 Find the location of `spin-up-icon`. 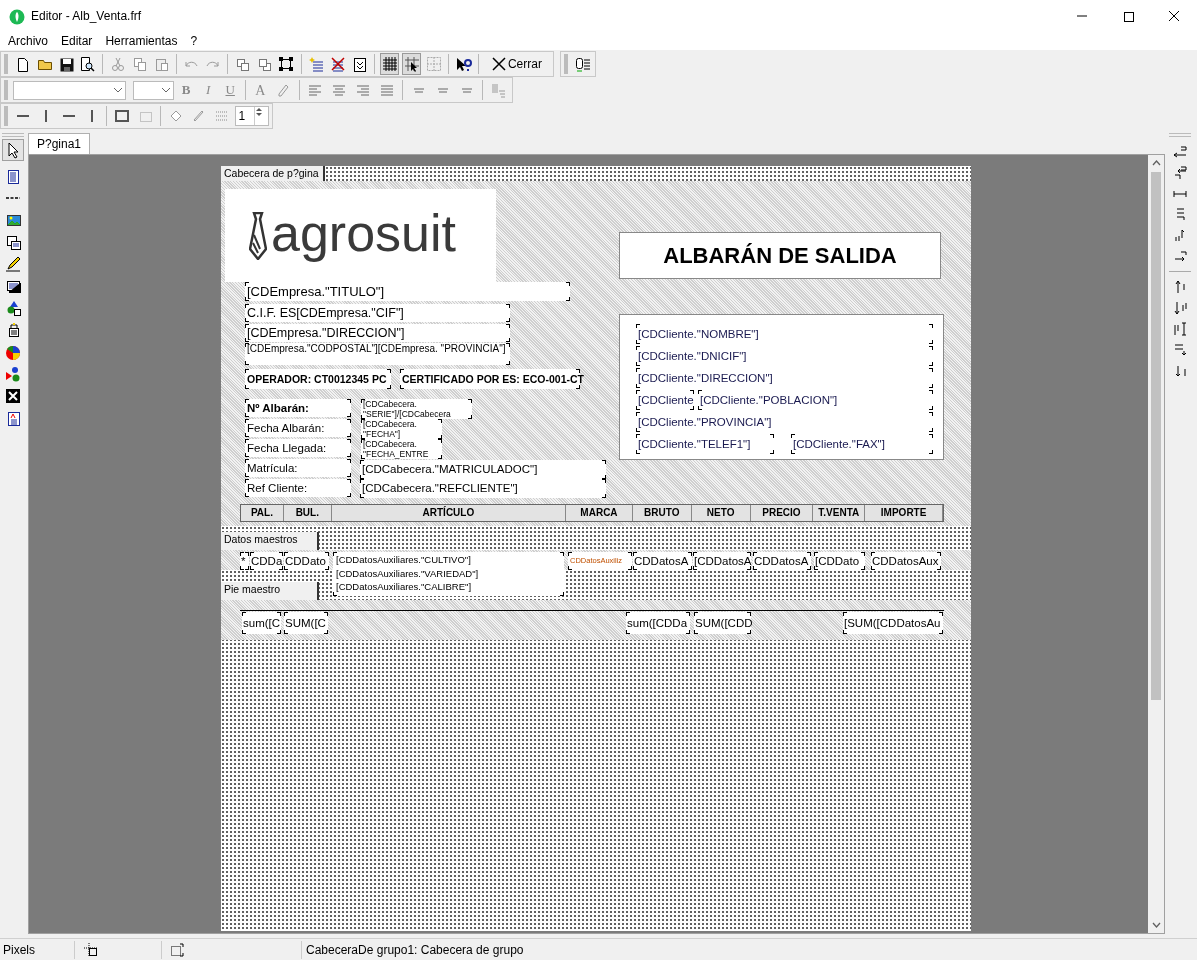

spin-up-icon is located at coordinates (259, 109).